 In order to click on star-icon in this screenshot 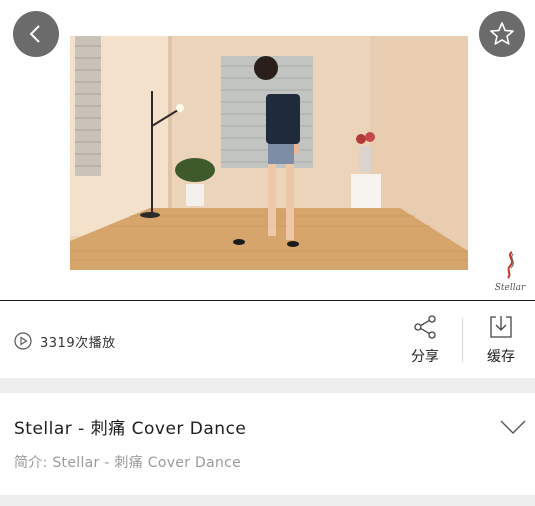, I will do `click(502, 33)`.